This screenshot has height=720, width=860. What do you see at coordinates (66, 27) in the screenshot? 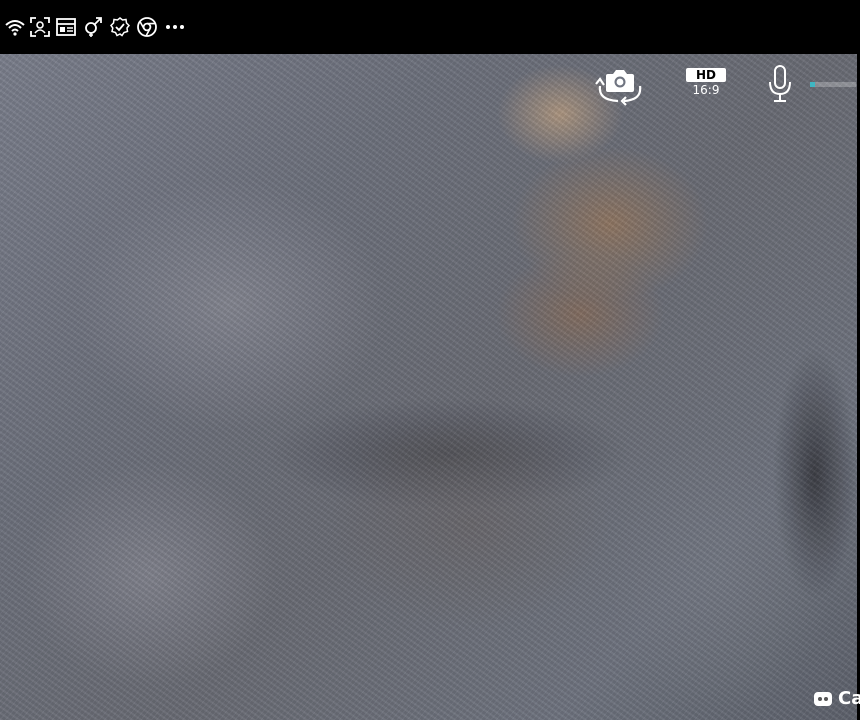
I see `calendar-app-icon` at bounding box center [66, 27].